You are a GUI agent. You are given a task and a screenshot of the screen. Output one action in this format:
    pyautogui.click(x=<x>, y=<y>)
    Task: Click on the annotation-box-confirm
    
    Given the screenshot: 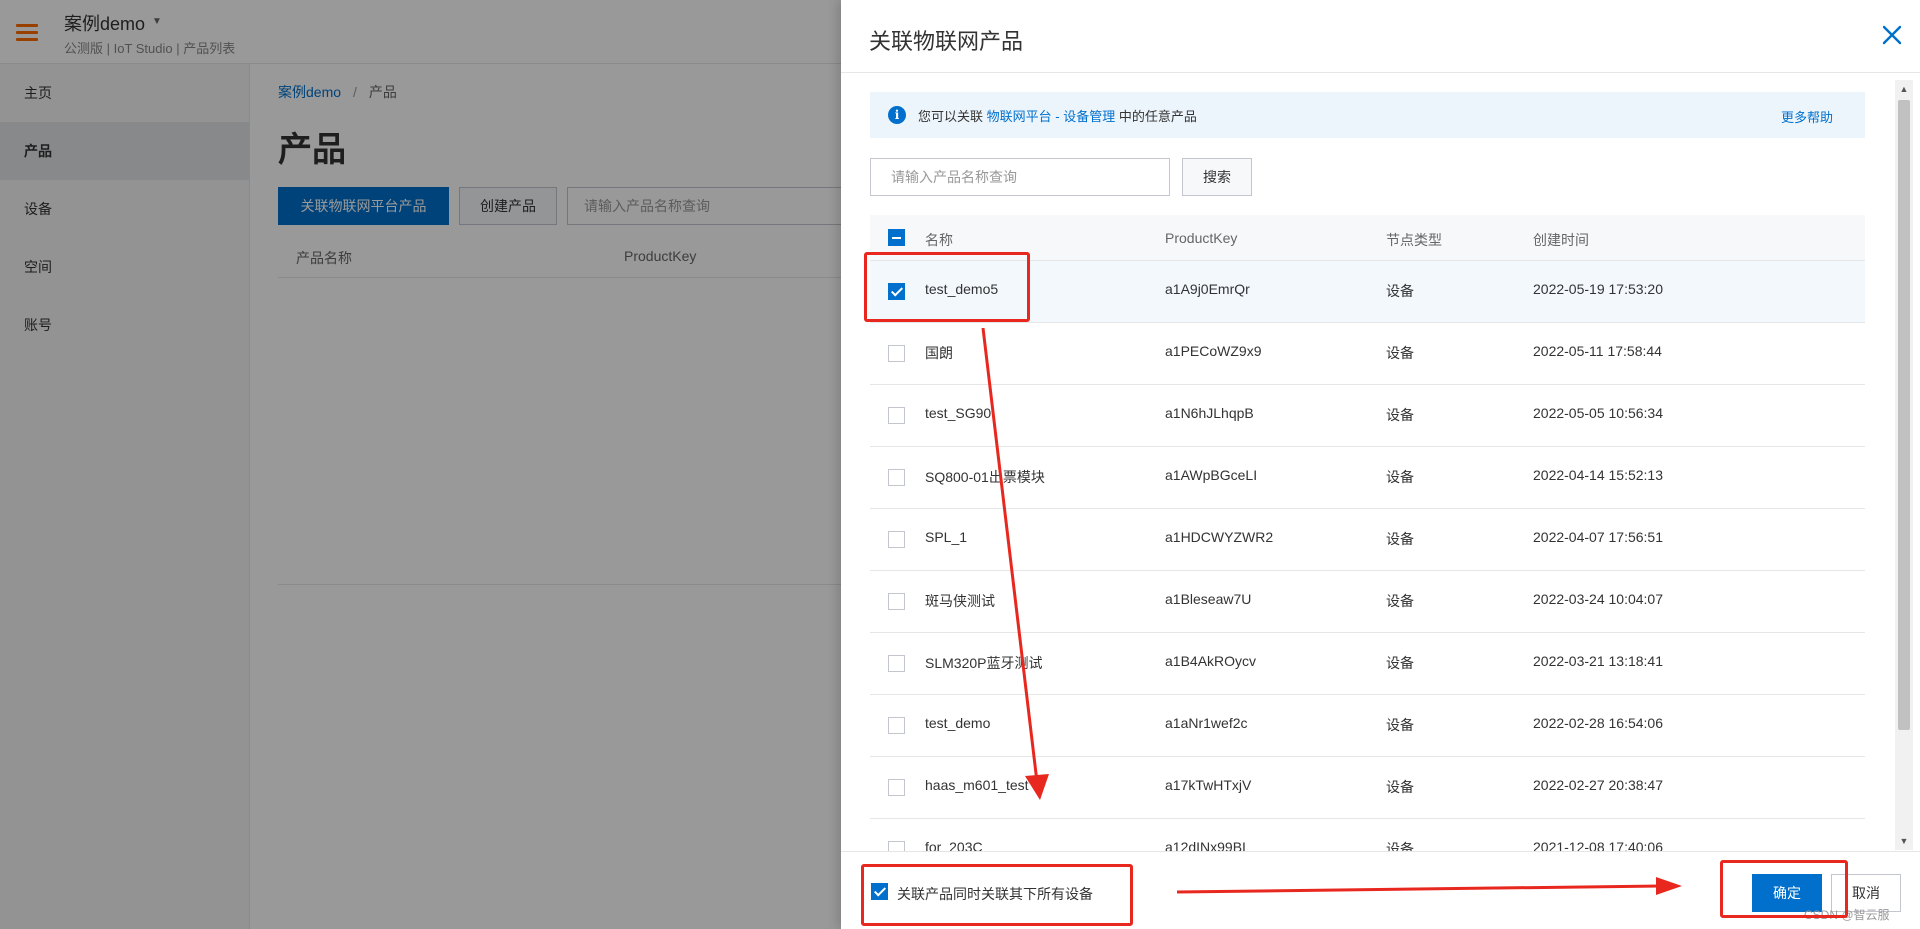 What is the action you would take?
    pyautogui.click(x=1784, y=889)
    